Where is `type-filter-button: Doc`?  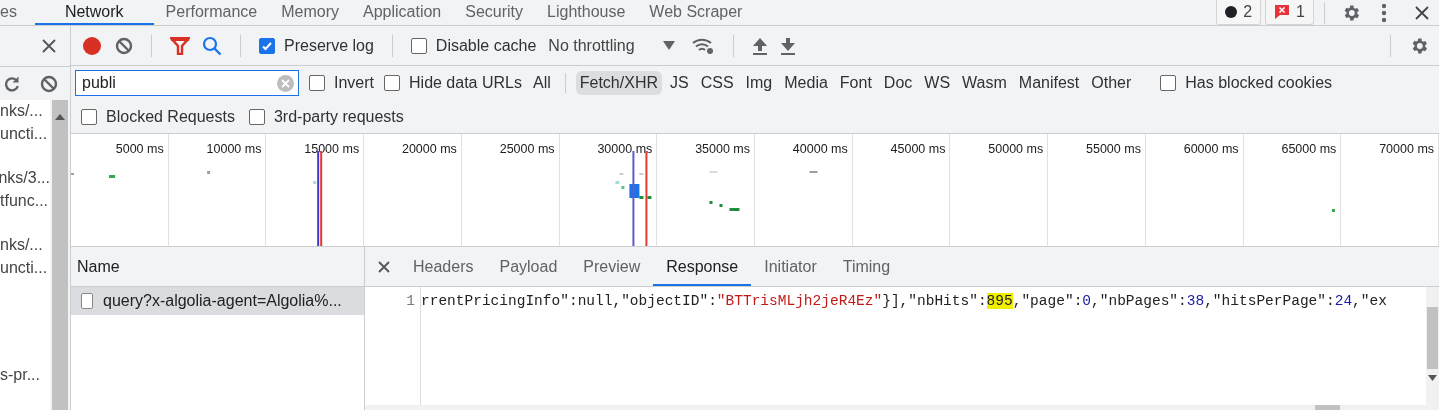 type-filter-button: Doc is located at coordinates (898, 83).